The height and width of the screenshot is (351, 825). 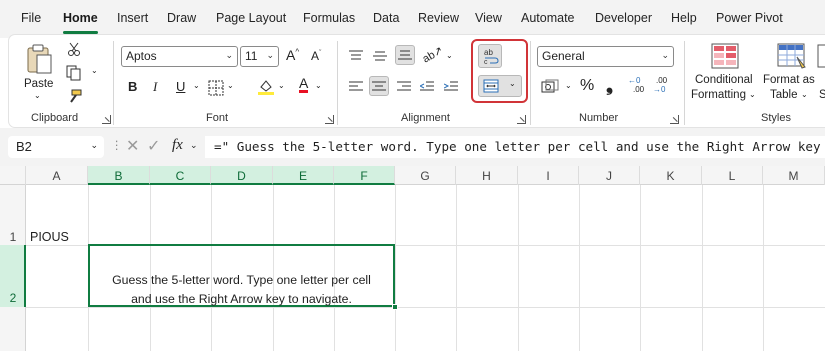 What do you see at coordinates (599, 118) in the screenshot?
I see `number-group-label: Number` at bounding box center [599, 118].